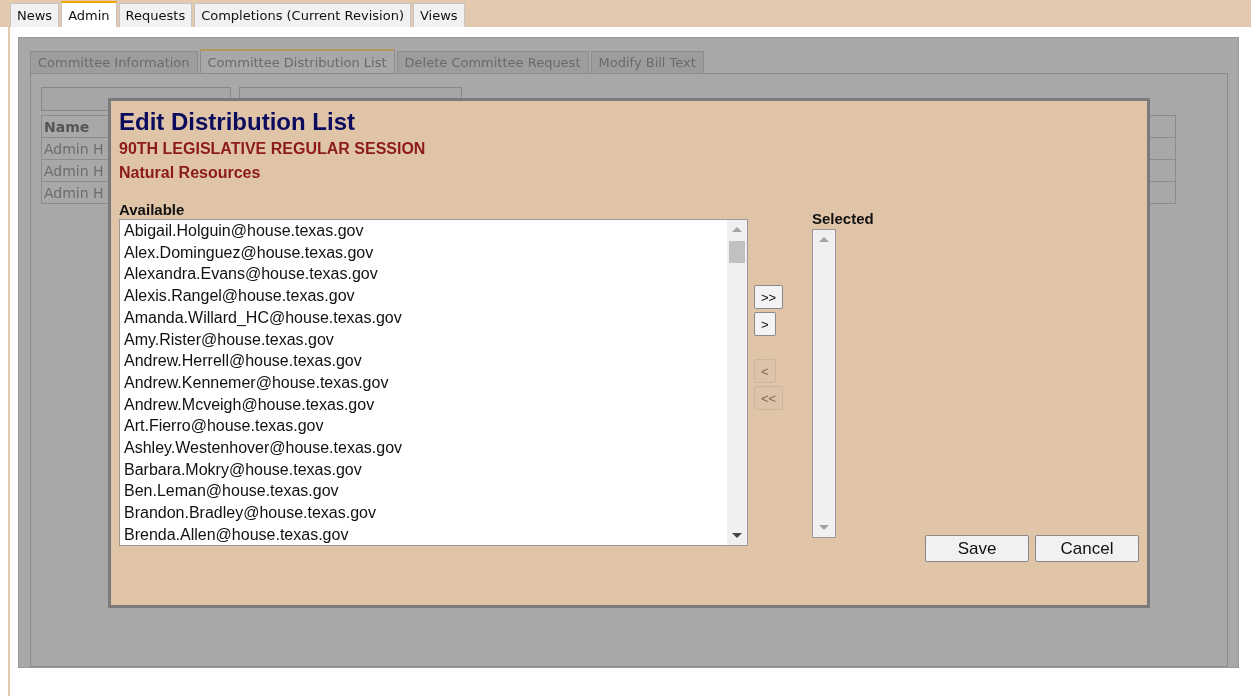 The width and height of the screenshot is (1251, 696). I want to click on list-item: Art.Fierro@house.texas.gov, so click(224, 426).